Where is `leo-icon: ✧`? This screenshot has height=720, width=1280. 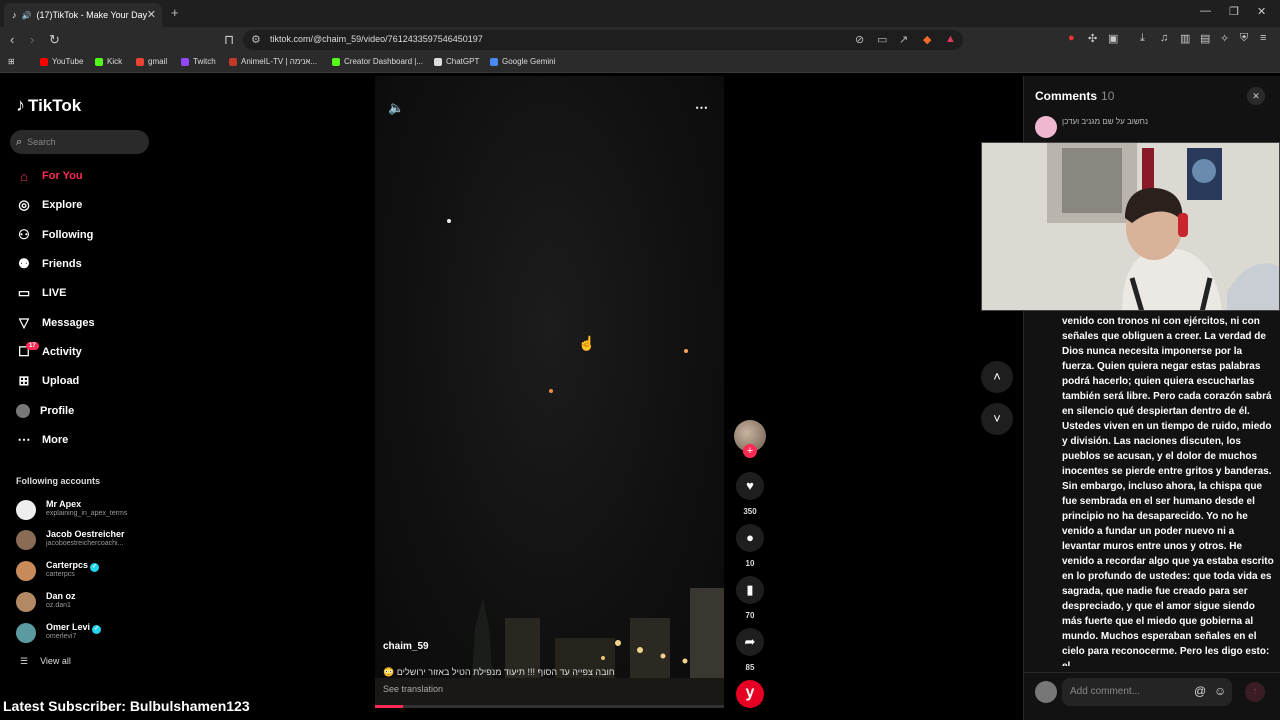 leo-icon: ✧ is located at coordinates (1224, 38).